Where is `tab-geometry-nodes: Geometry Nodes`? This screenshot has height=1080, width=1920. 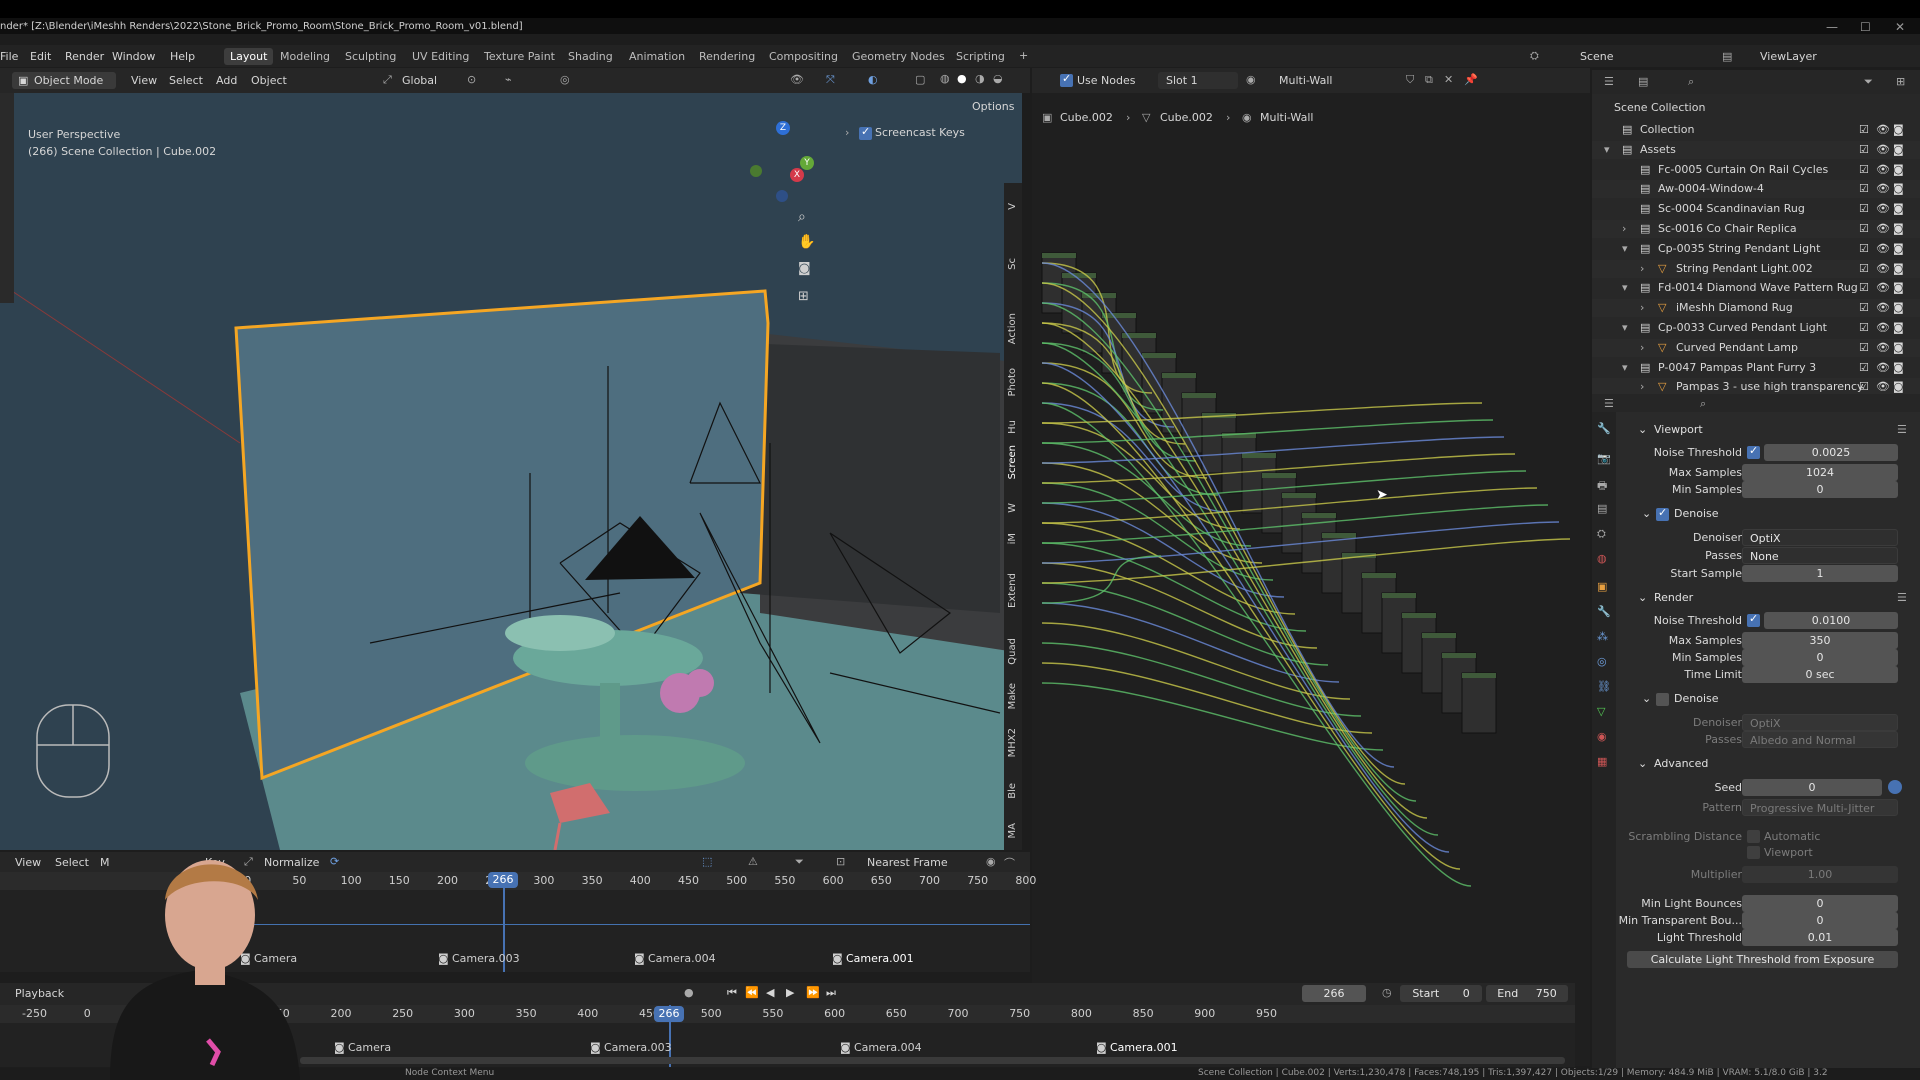
tab-geometry-nodes: Geometry Nodes is located at coordinates (898, 56).